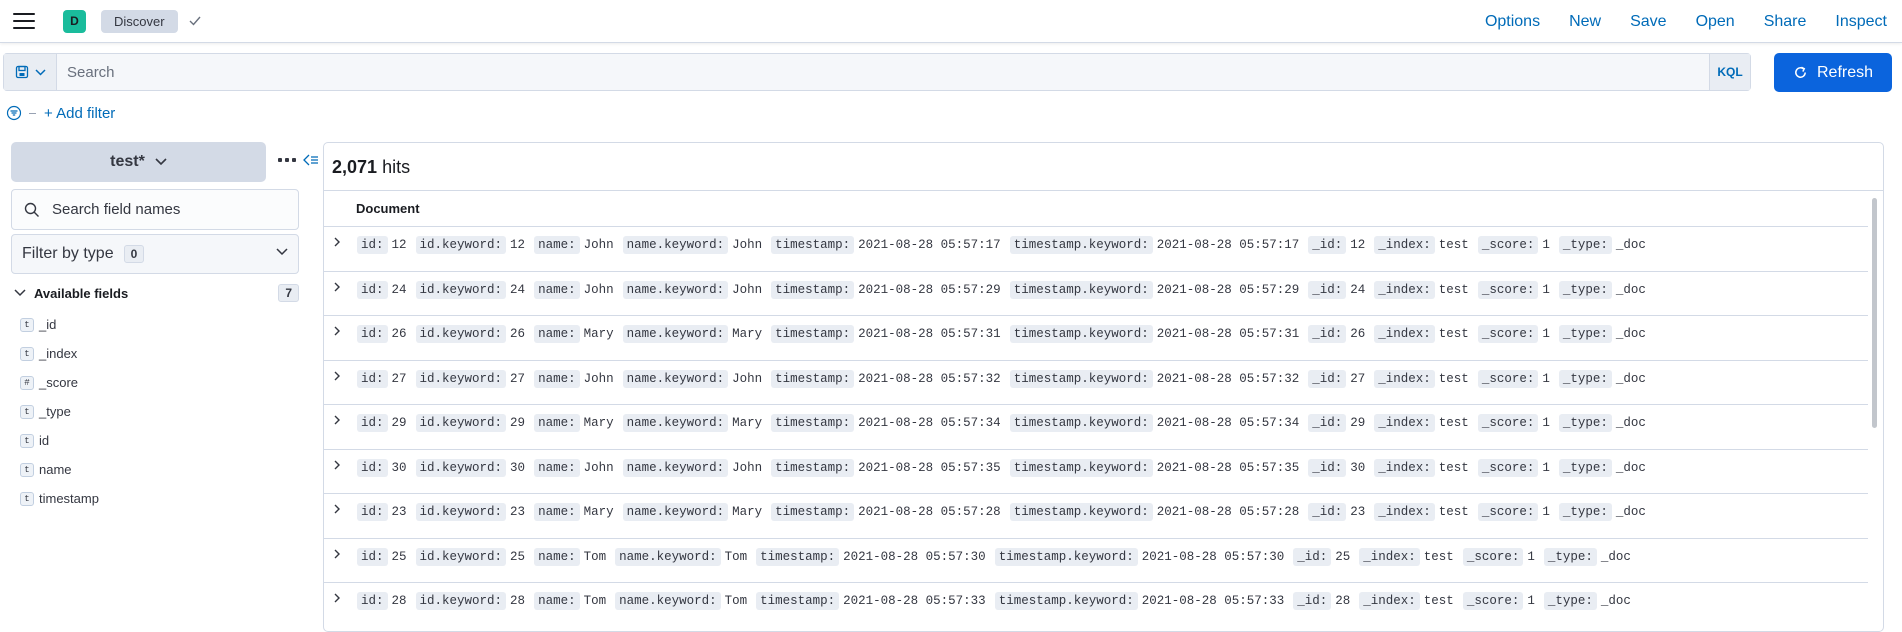 The width and height of the screenshot is (1902, 632). What do you see at coordinates (59, 382) in the screenshot?
I see `field-item: # _score` at bounding box center [59, 382].